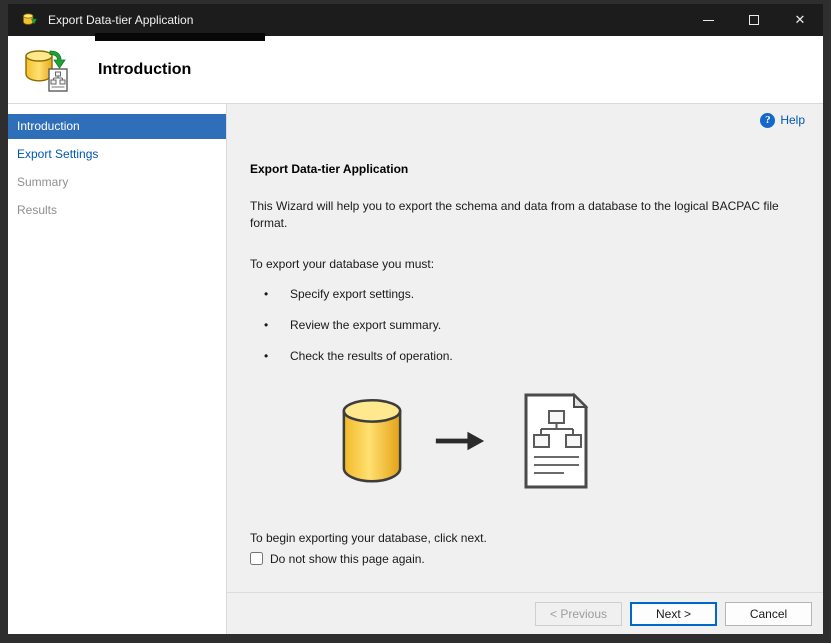  I want to click on cancel-button: Cancel, so click(768, 613).